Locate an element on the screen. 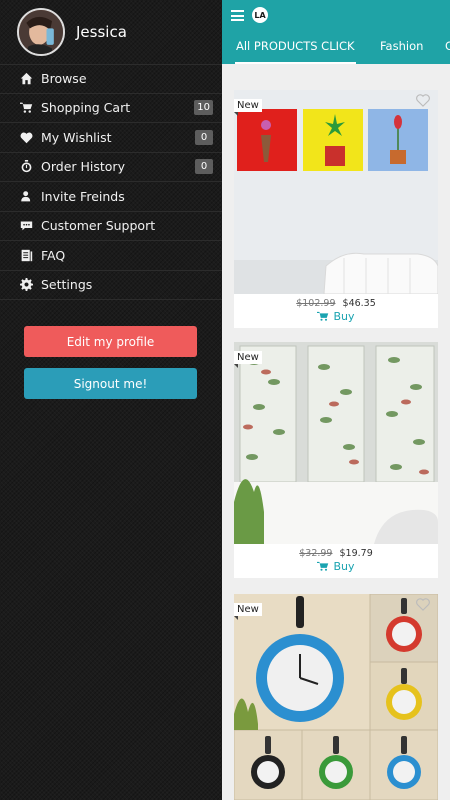 The width and height of the screenshot is (450, 800). sale-price: $46.35 is located at coordinates (359, 303).